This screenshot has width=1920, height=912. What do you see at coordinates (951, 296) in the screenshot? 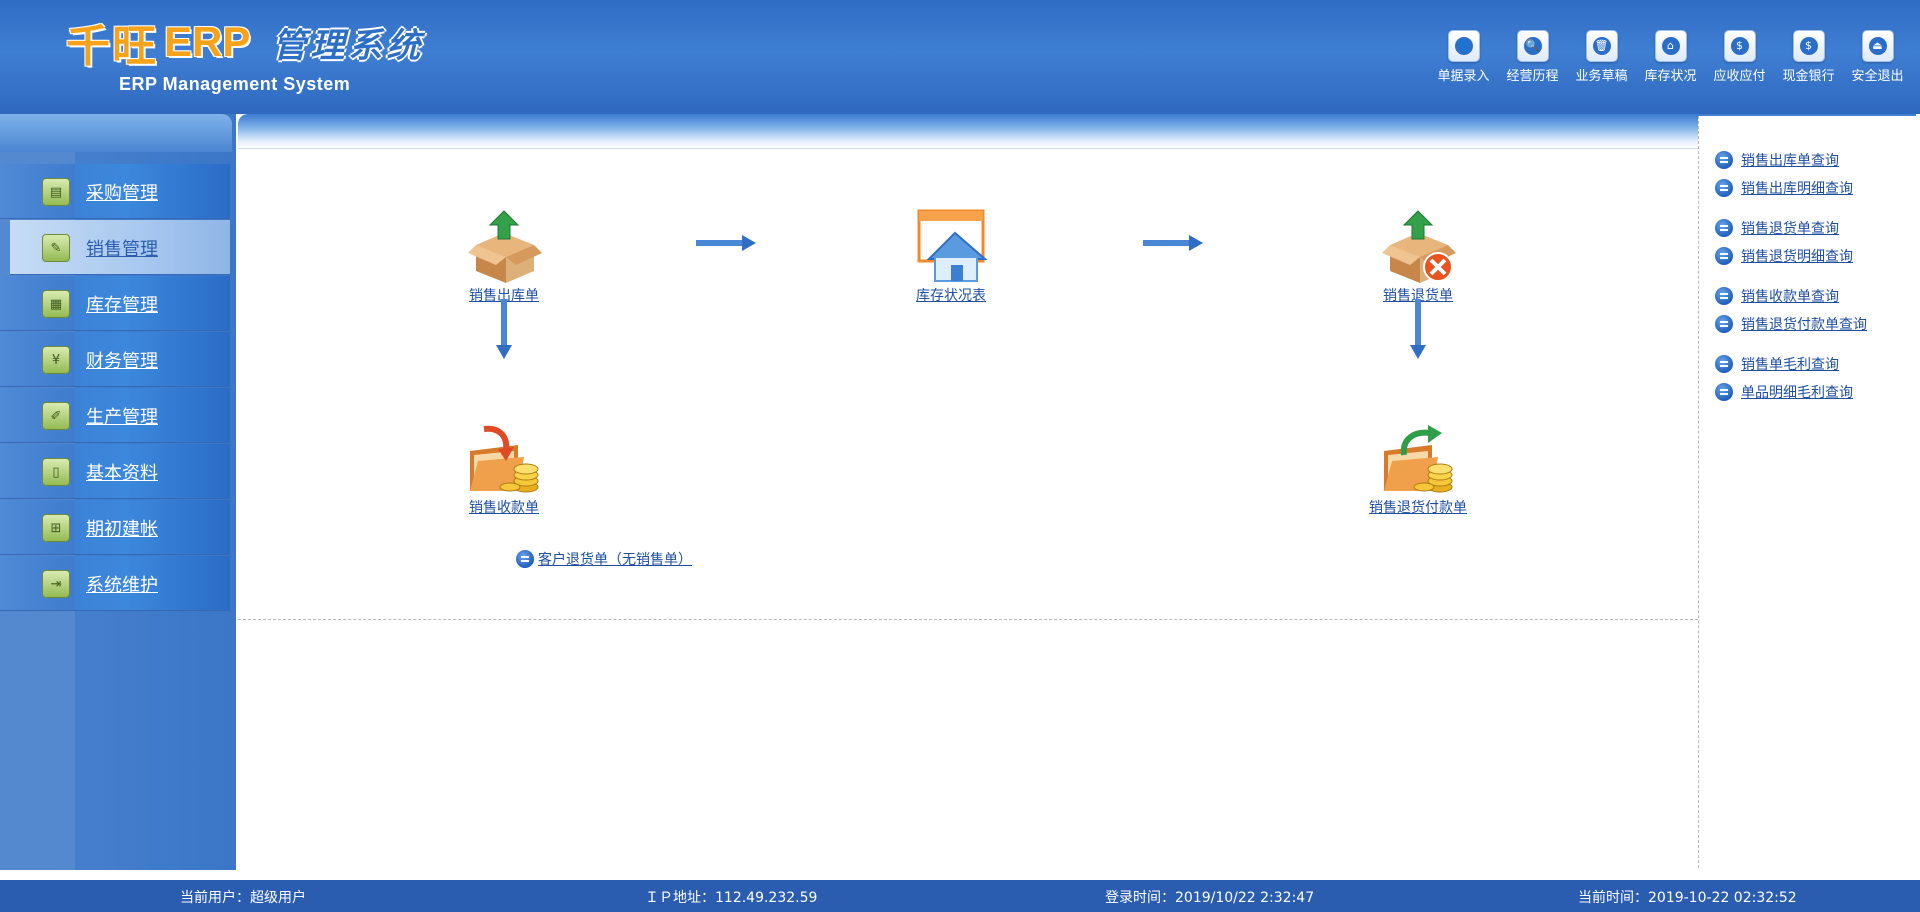
I see `flow-label: 库存状况表` at bounding box center [951, 296].